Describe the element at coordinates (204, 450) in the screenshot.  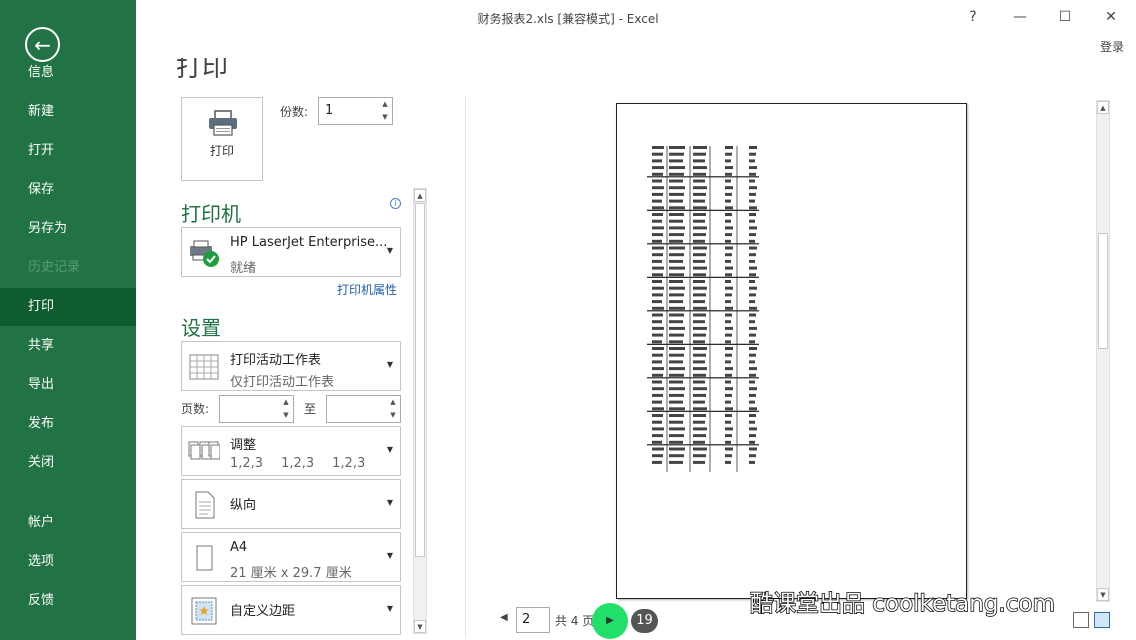
I see `collate-icon` at that location.